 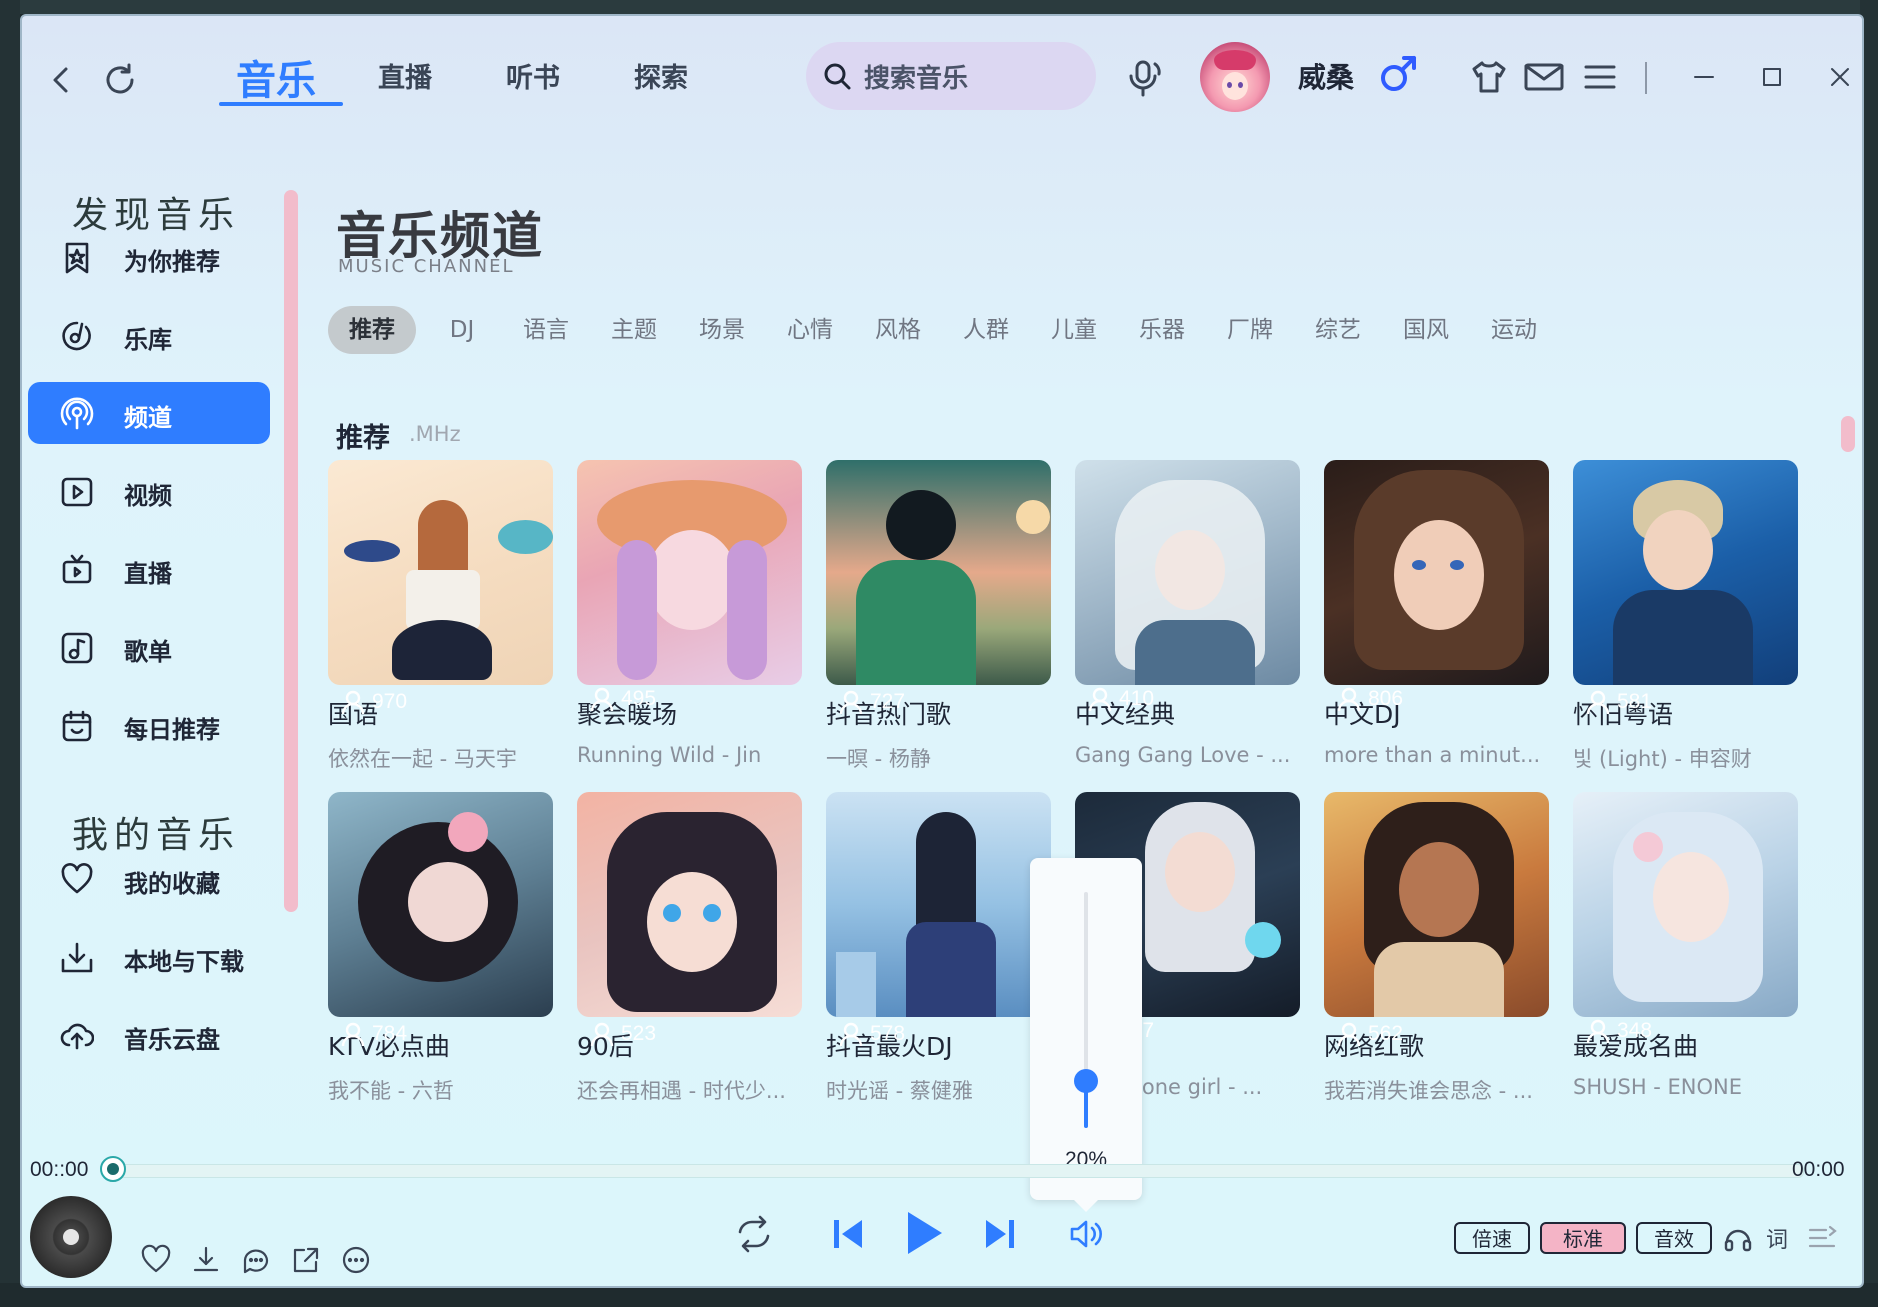 What do you see at coordinates (916, 78) in the screenshot?
I see `search-placeholder: 搜索音乐` at bounding box center [916, 78].